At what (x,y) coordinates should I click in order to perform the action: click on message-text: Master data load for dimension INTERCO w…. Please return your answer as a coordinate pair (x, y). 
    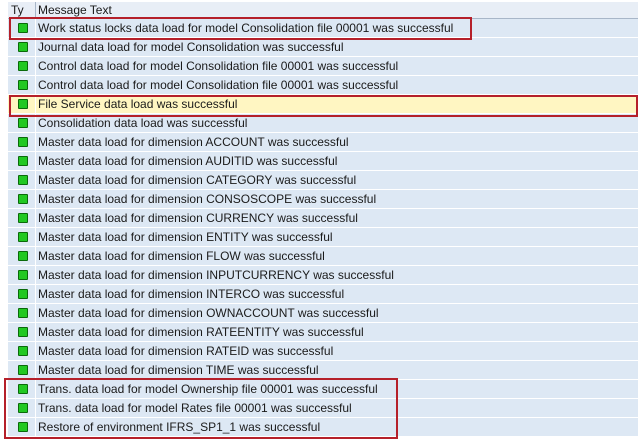
    Looking at the image, I should click on (191, 294).